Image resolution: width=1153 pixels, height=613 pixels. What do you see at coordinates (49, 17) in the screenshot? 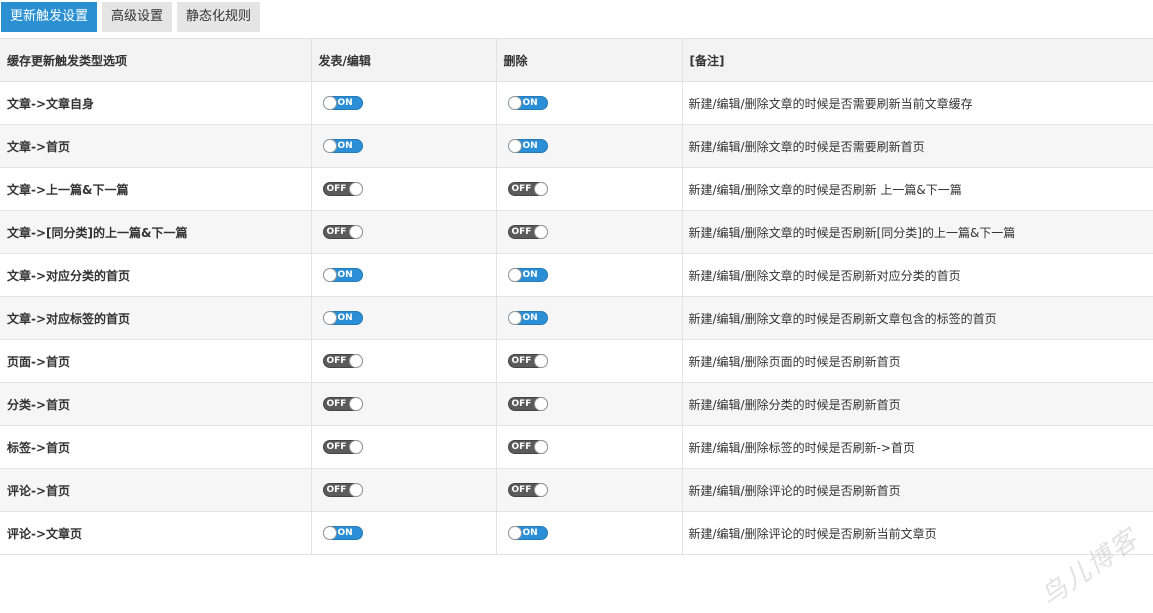
I see `tab-update-trigger: 更新触发设置` at bounding box center [49, 17].